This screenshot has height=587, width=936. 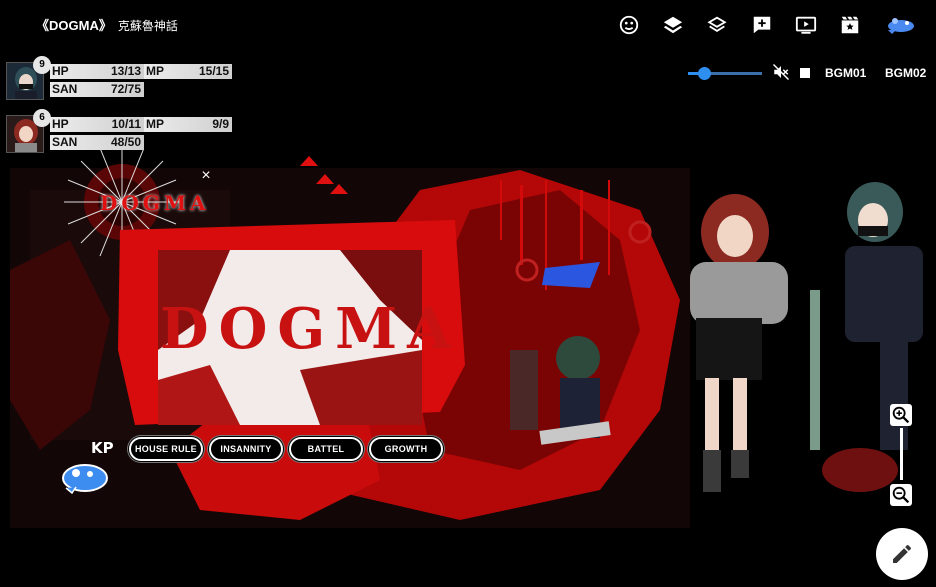 I want to click on room-title: 《DOGMA》 克蘇魯神話, so click(x=107, y=24).